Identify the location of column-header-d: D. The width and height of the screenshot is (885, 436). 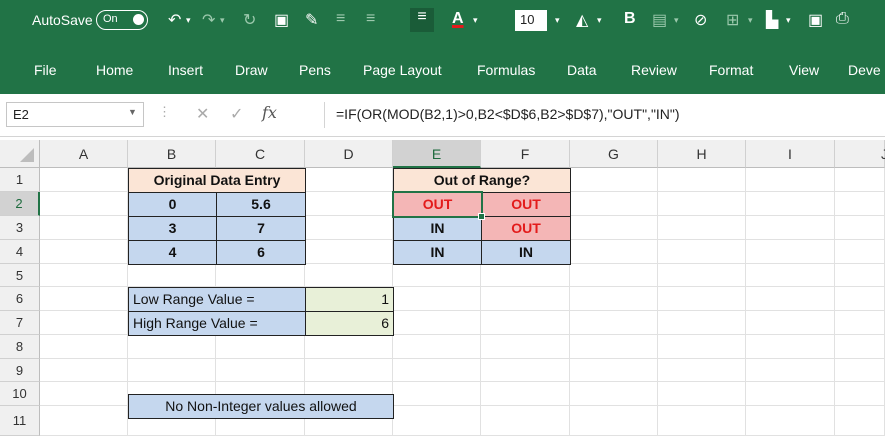
(349, 154).